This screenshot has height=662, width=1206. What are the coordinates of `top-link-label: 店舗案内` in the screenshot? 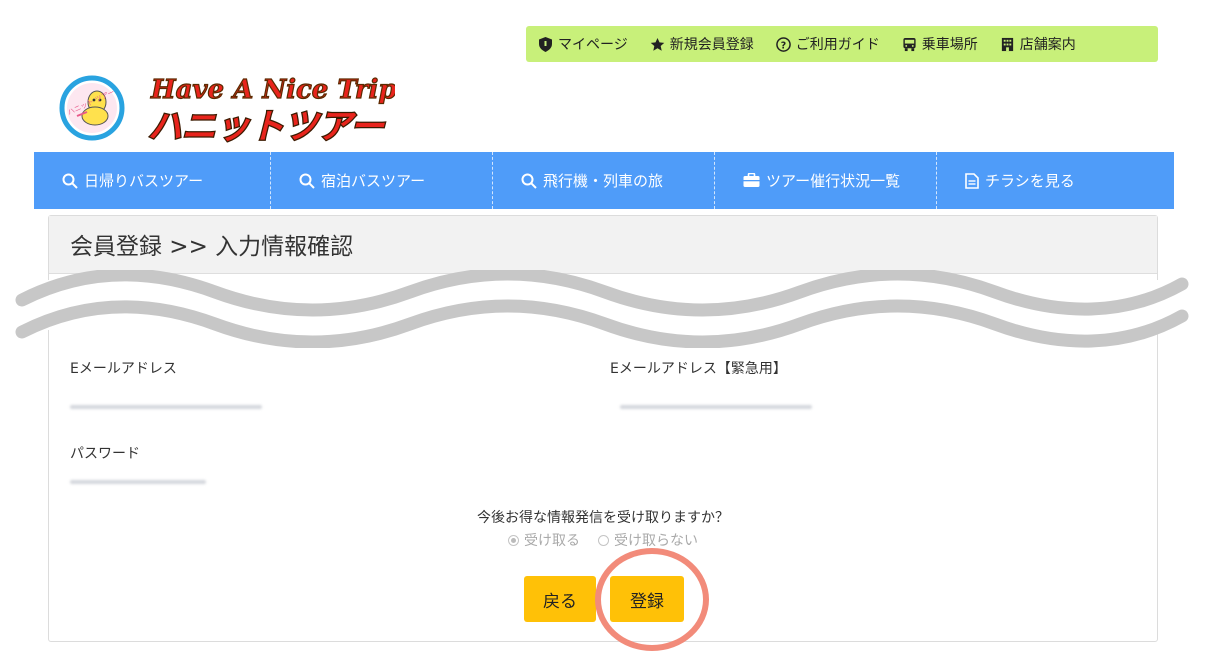 It's located at (1047, 45).